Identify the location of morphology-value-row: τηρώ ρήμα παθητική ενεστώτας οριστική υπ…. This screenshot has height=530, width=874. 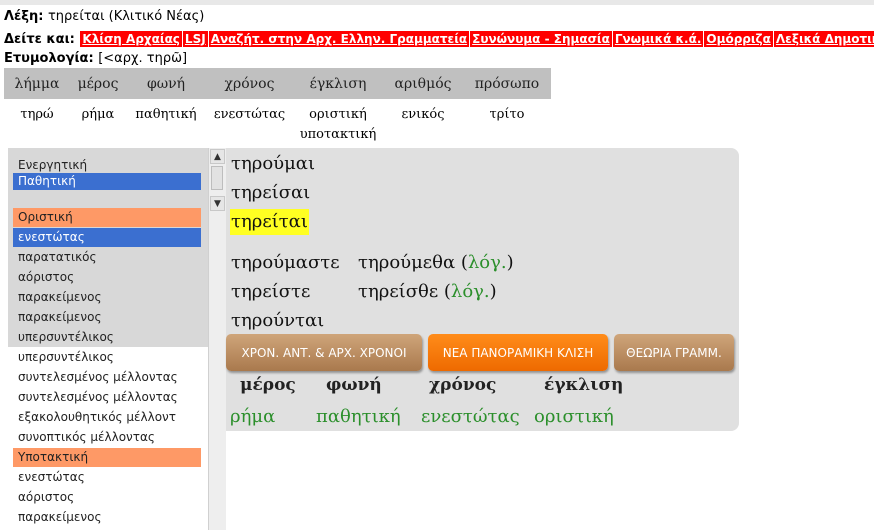
(277, 122).